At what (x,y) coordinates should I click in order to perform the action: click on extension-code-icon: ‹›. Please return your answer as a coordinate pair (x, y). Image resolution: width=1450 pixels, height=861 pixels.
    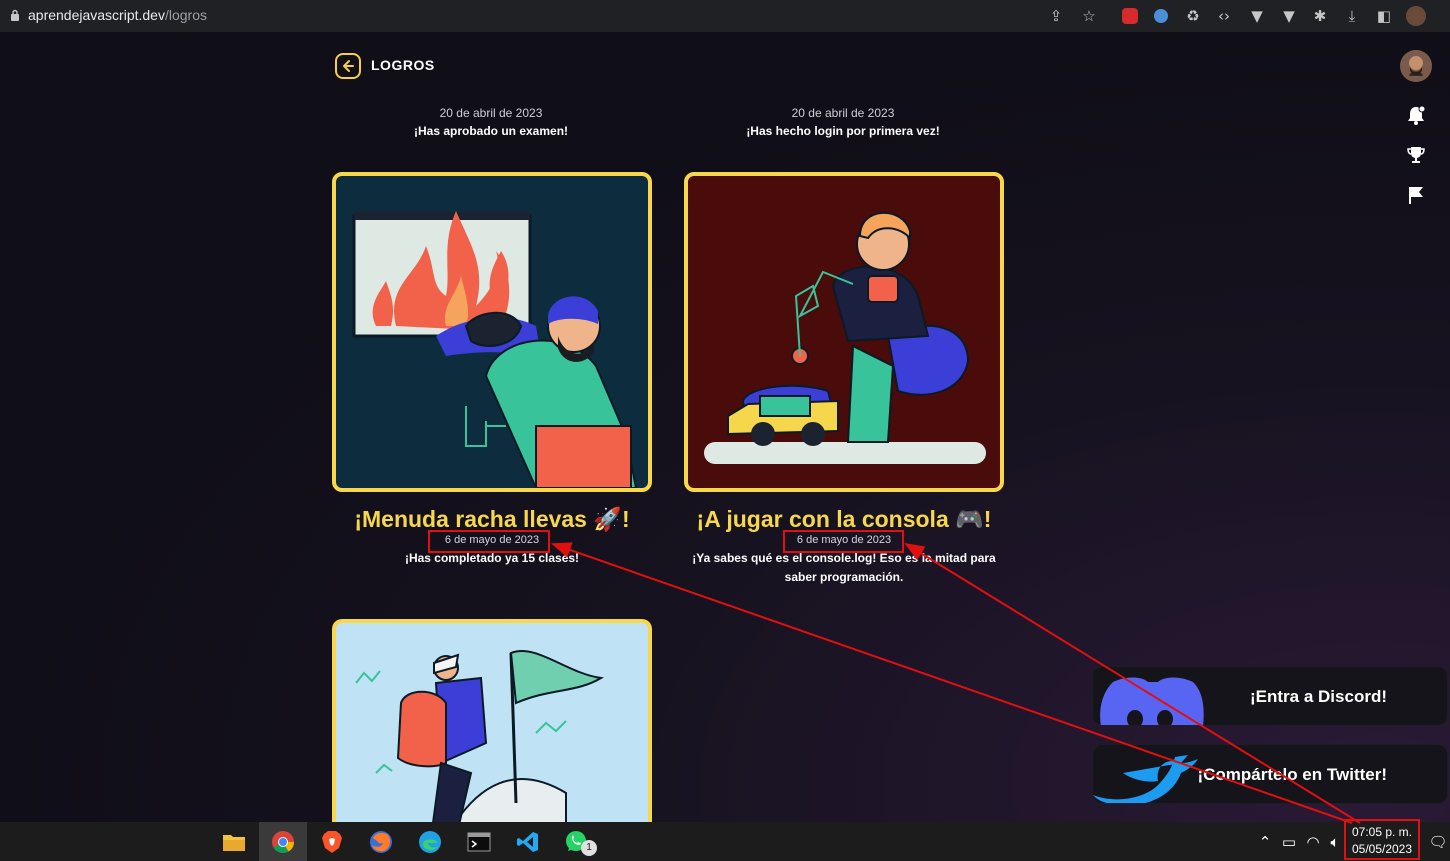
    Looking at the image, I should click on (1224, 16).